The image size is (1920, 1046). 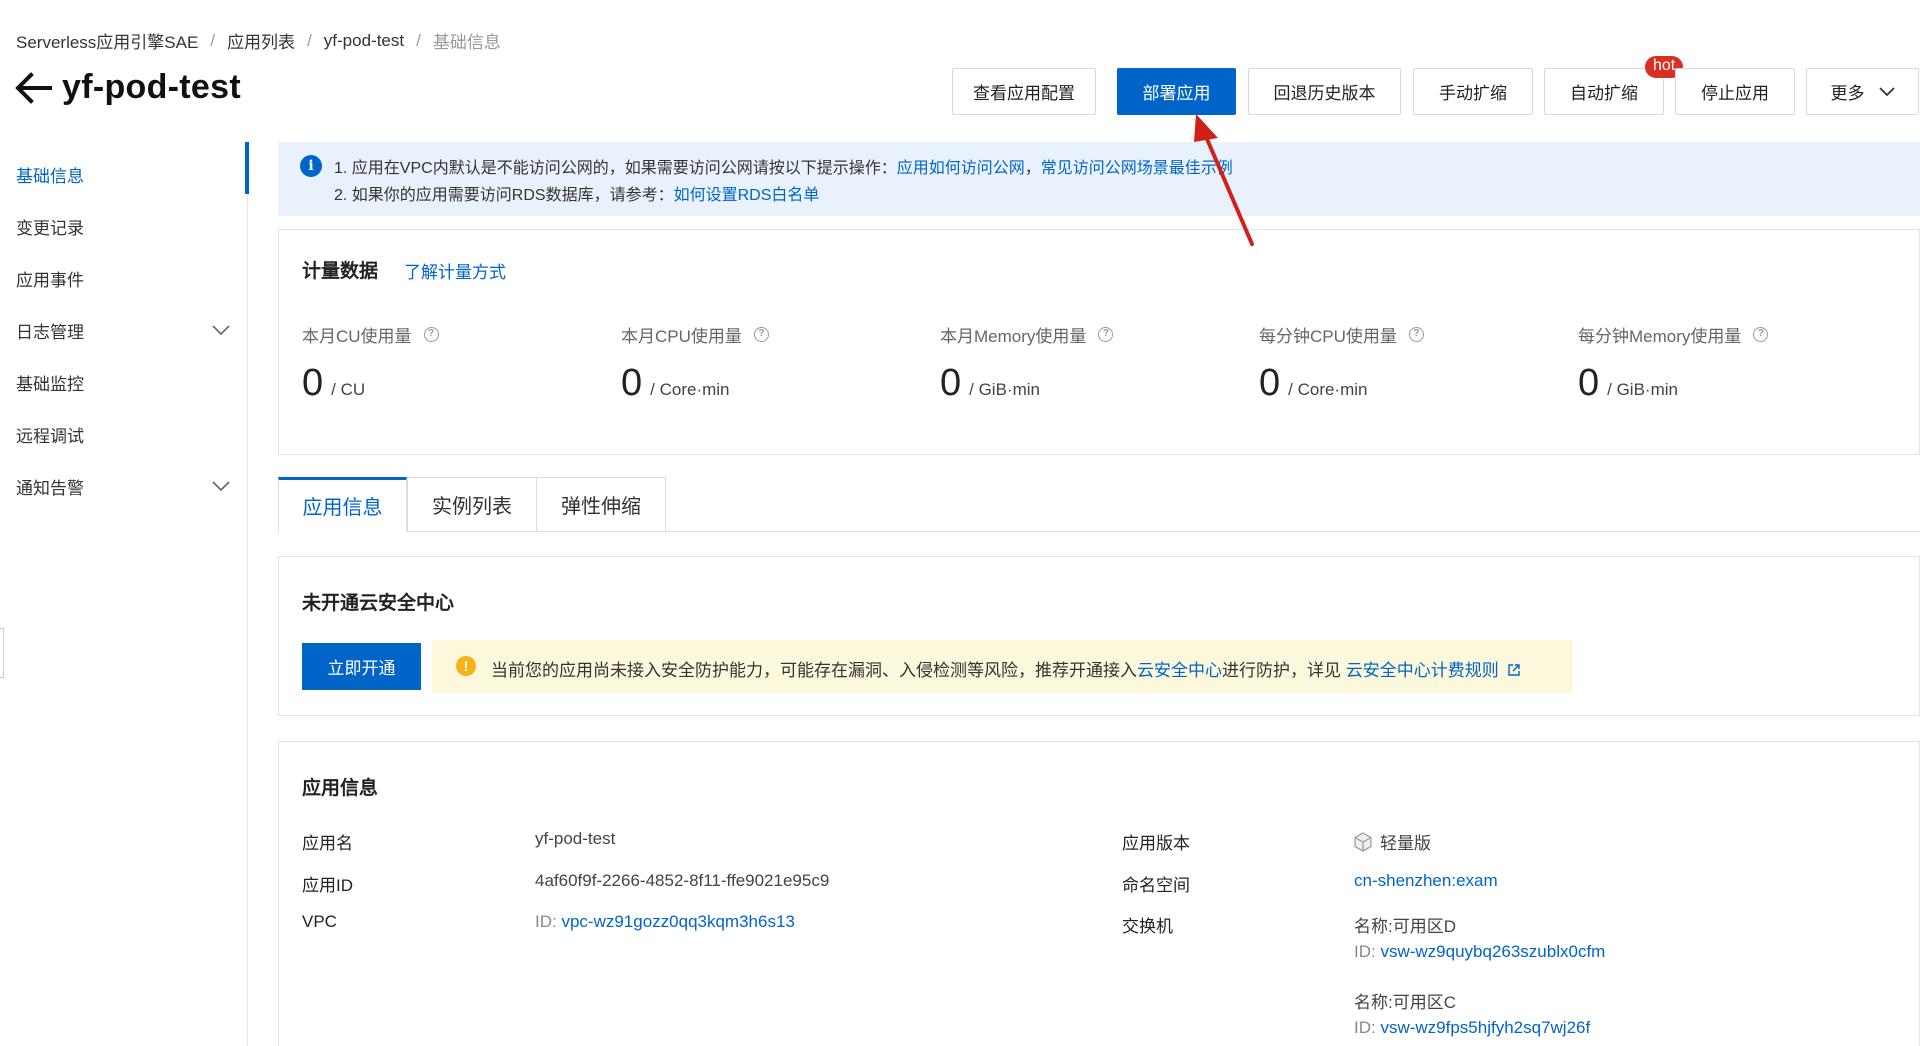 I want to click on more-dropdown-button: 更多, so click(x=1862, y=91).